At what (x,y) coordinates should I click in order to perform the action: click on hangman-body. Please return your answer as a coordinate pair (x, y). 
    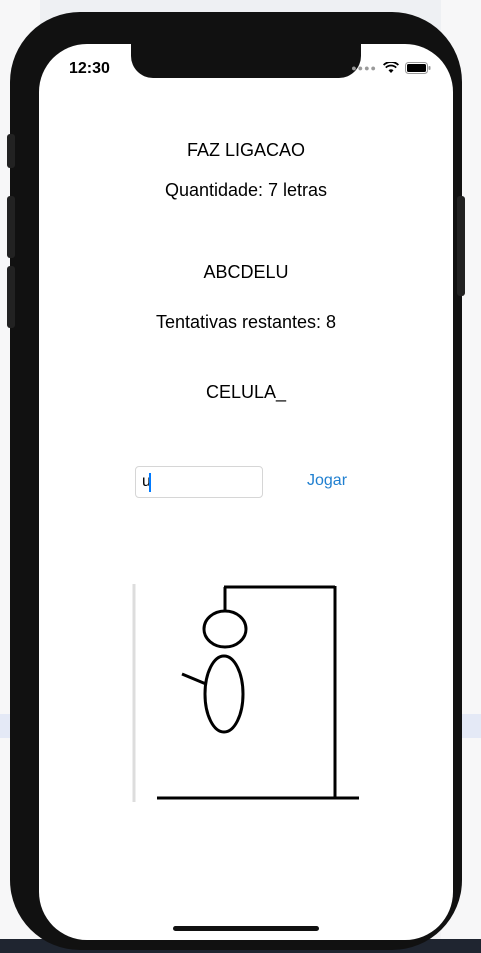
    Looking at the image, I should click on (224, 694).